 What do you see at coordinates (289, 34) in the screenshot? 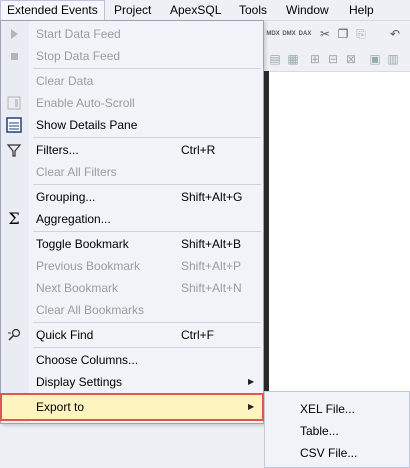
I see `dmx-query-icon: DMX` at bounding box center [289, 34].